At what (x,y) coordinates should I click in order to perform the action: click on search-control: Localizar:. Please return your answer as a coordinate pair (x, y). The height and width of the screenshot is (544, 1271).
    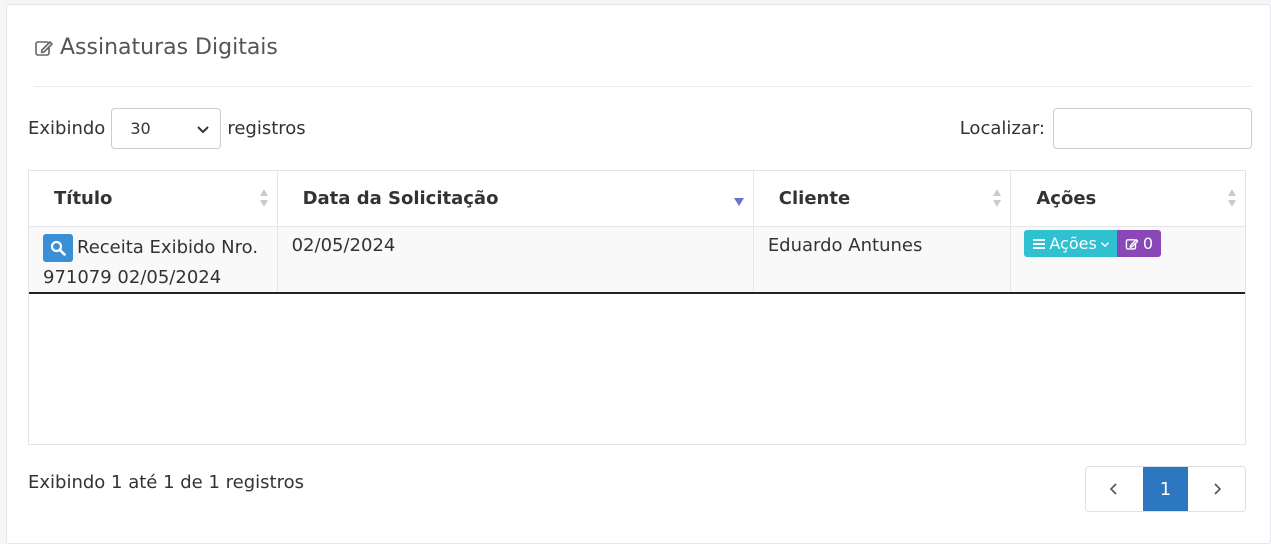
    Looking at the image, I should click on (1106, 128).